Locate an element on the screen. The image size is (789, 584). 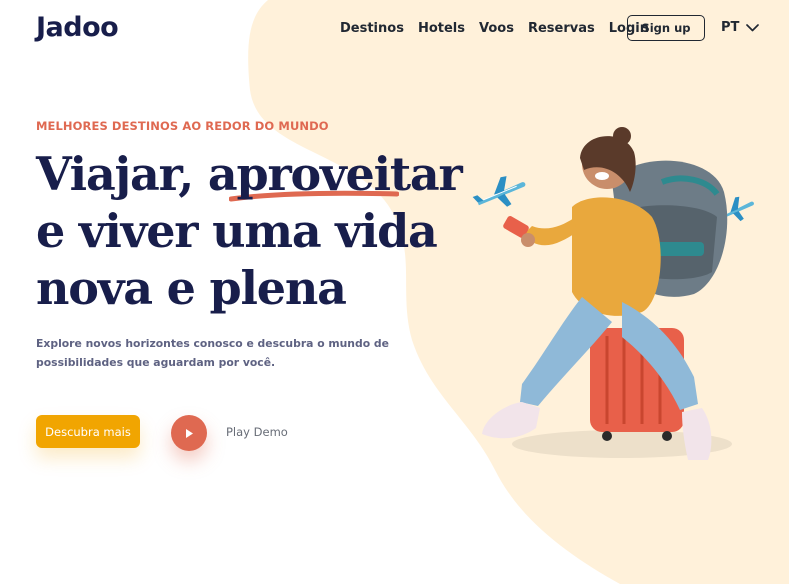
headline-line-1: Viajar, aproveitar is located at coordinates (249, 174).